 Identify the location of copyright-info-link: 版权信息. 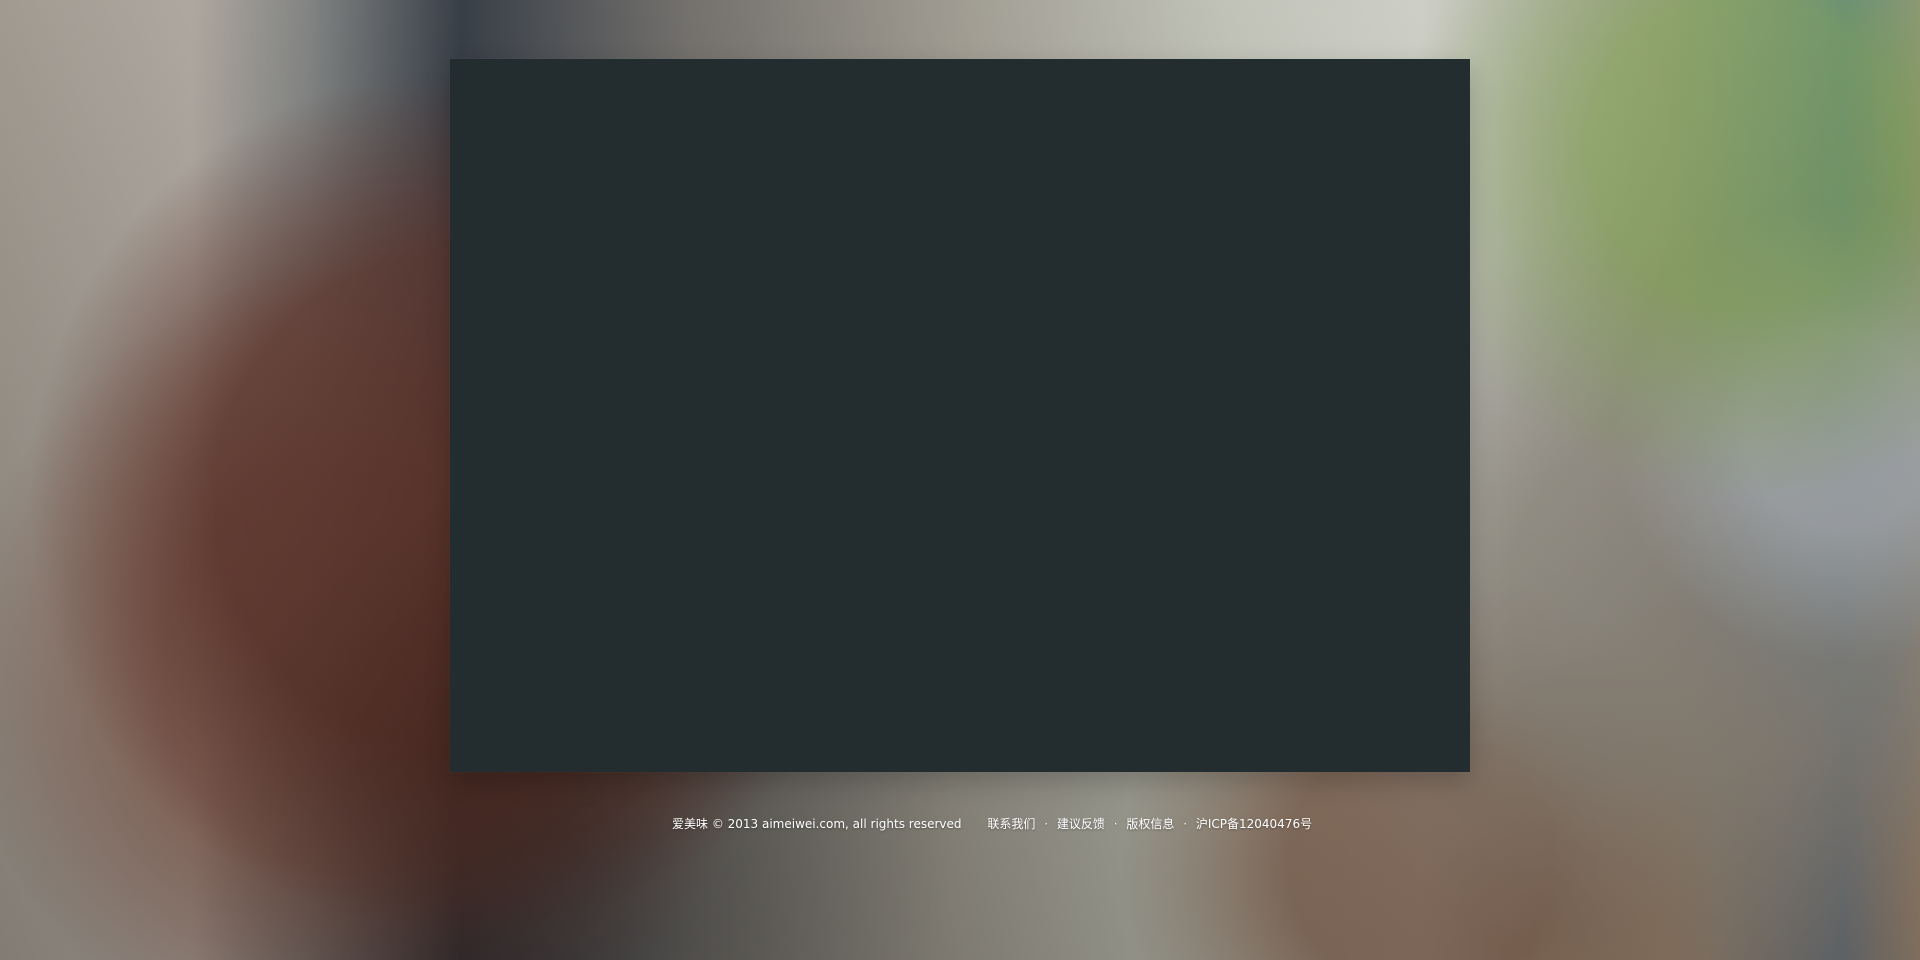
(1150, 824).